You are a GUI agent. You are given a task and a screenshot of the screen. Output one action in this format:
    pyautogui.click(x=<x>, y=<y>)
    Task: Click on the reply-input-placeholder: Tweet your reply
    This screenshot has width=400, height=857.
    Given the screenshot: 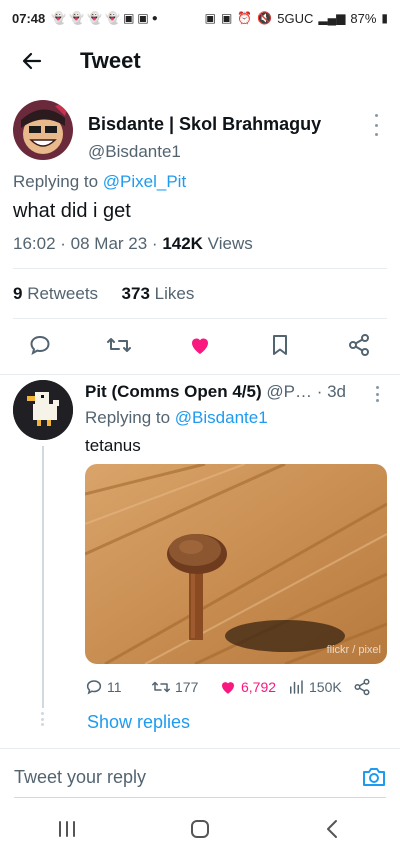 What is the action you would take?
    pyautogui.click(x=80, y=777)
    